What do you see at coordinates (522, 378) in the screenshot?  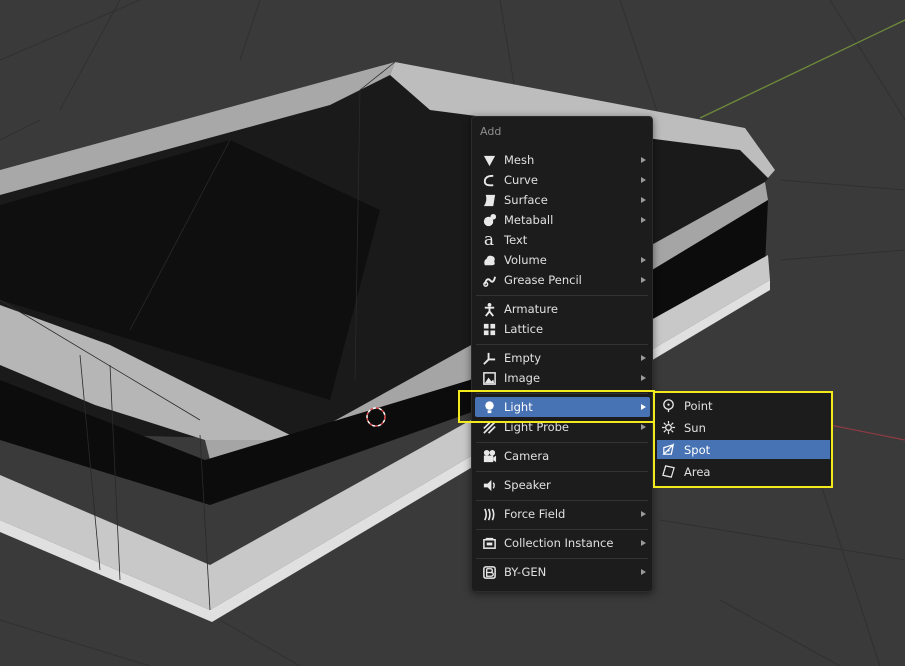 I see `menu-item-label: Image` at bounding box center [522, 378].